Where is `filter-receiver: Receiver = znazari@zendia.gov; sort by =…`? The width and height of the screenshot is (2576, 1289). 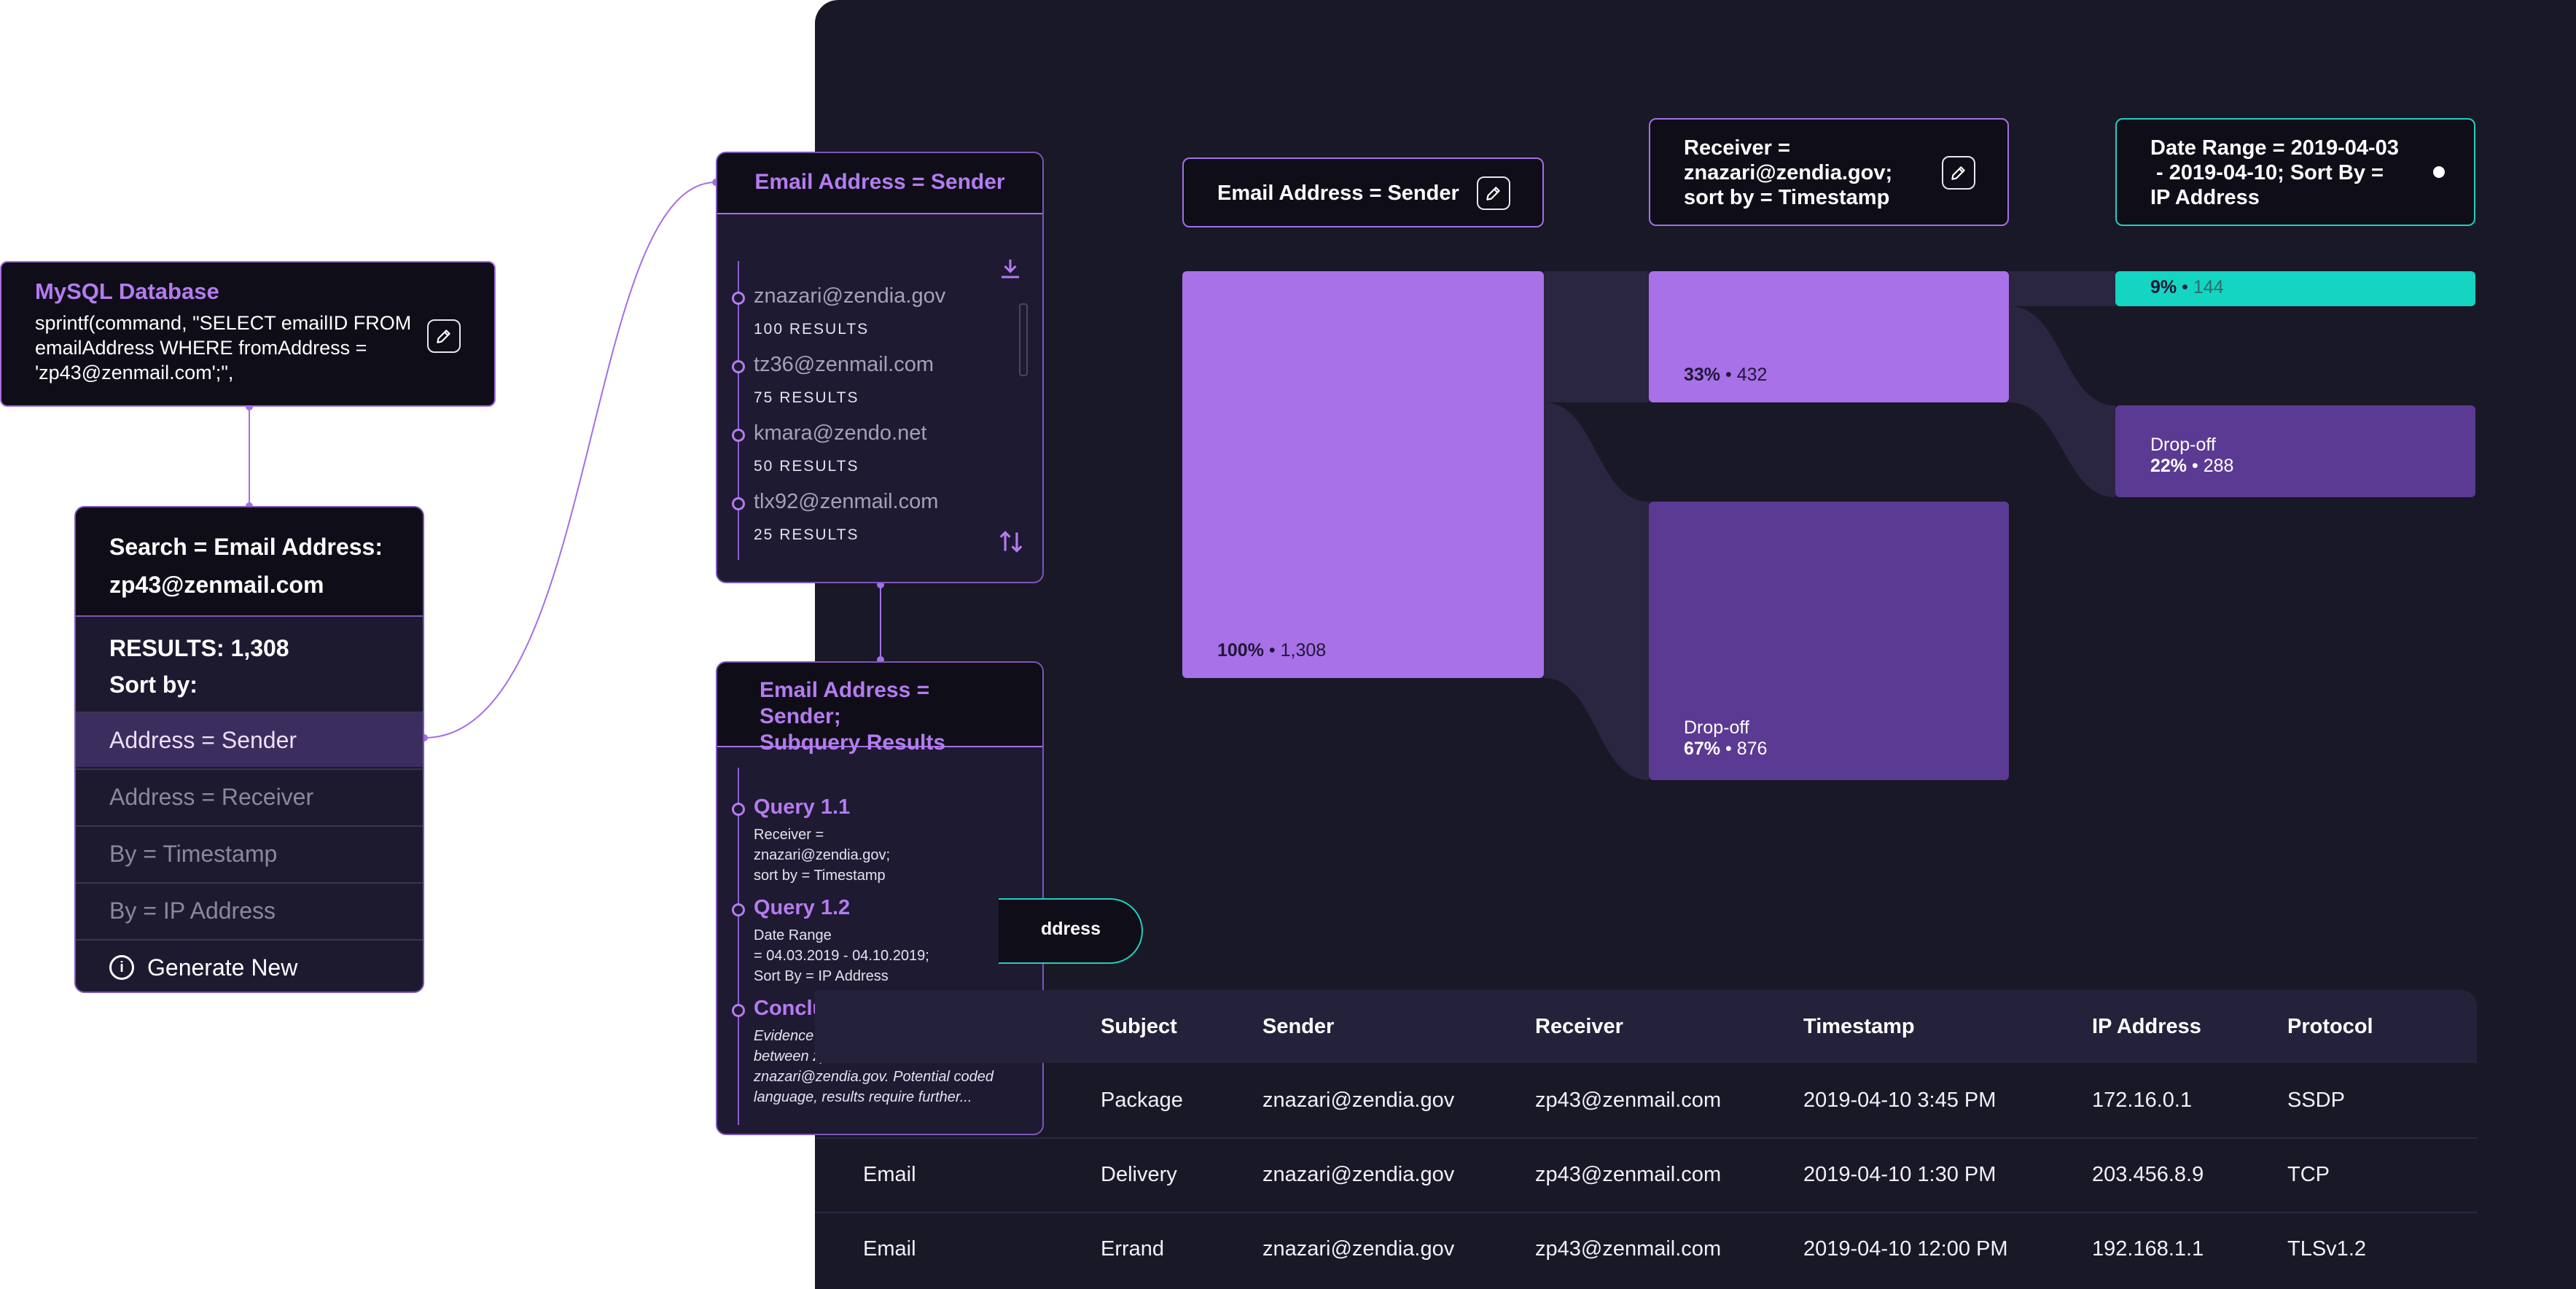 filter-receiver: Receiver = znazari@zendia.gov; sort by =… is located at coordinates (1829, 172).